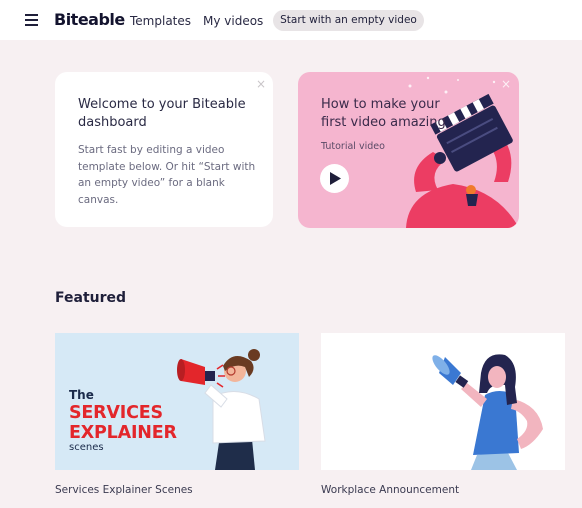 The image size is (582, 508). I want to click on play-button, so click(334, 178).